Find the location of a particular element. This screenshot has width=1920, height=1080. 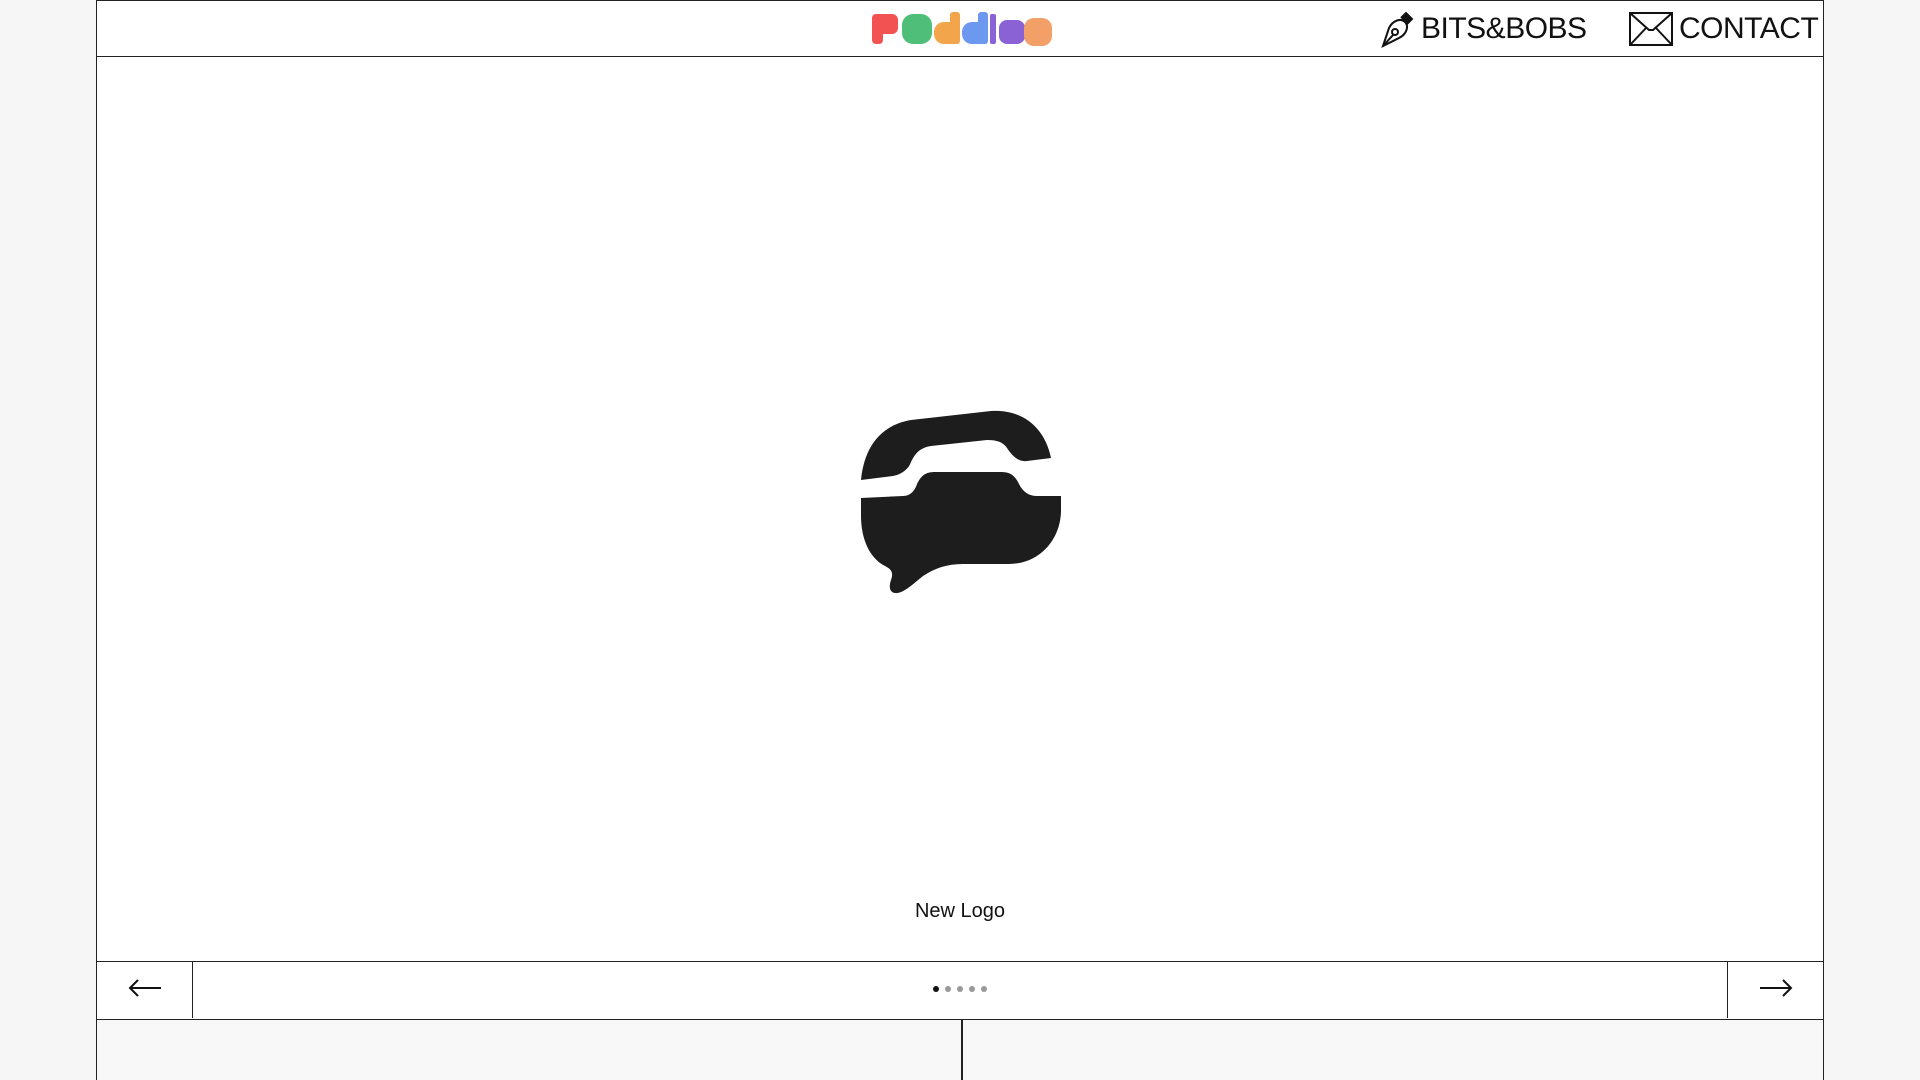

carousel-controls is located at coordinates (960, 990).